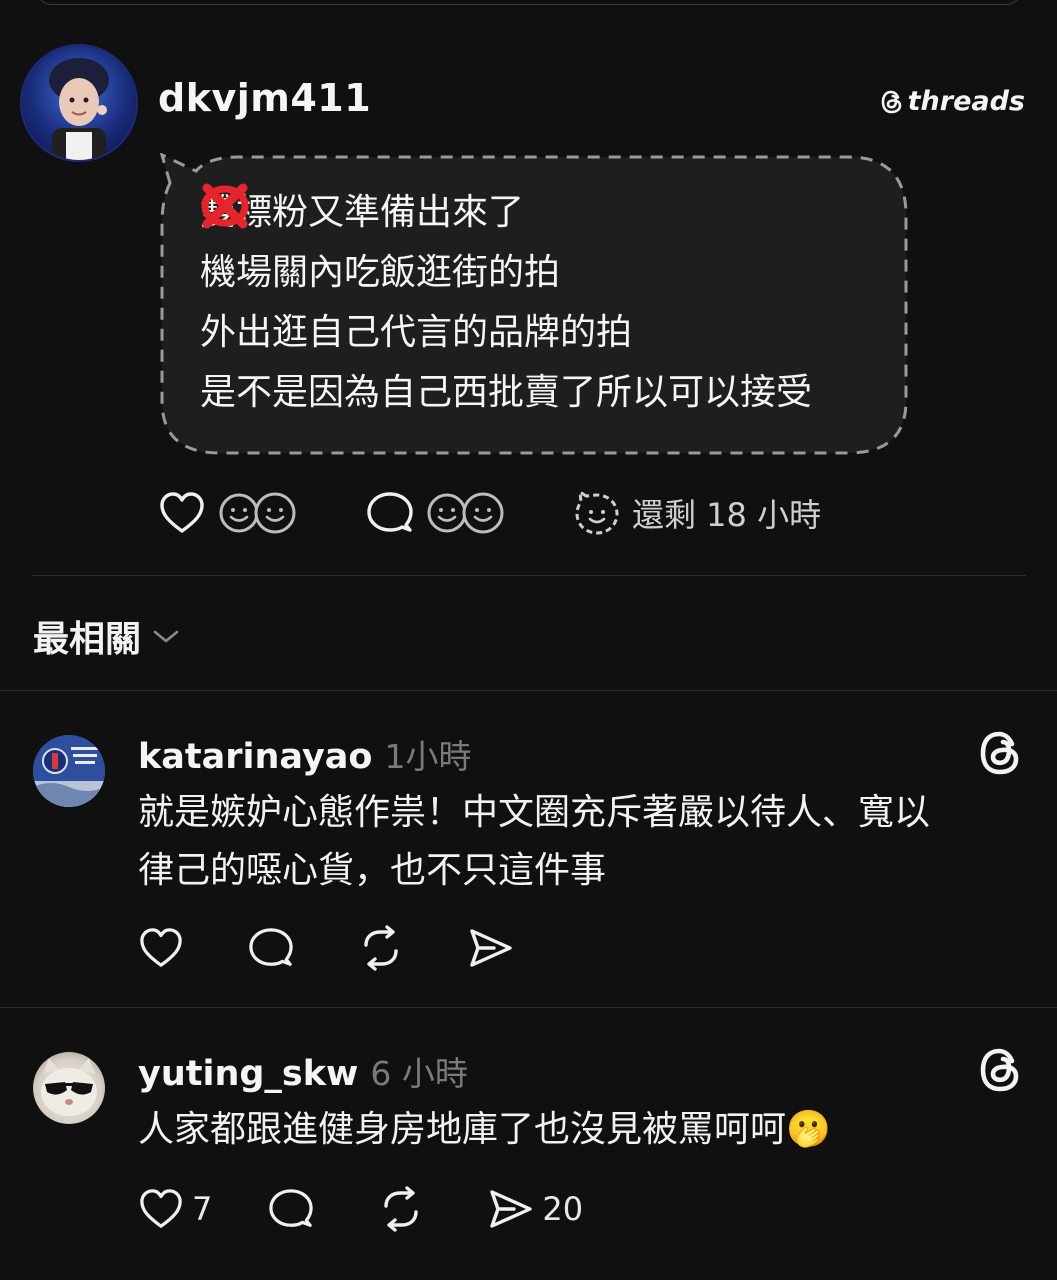 This screenshot has height=1280, width=1057. I want to click on time-remaining-label: 還剩 18 小時, so click(727, 515).